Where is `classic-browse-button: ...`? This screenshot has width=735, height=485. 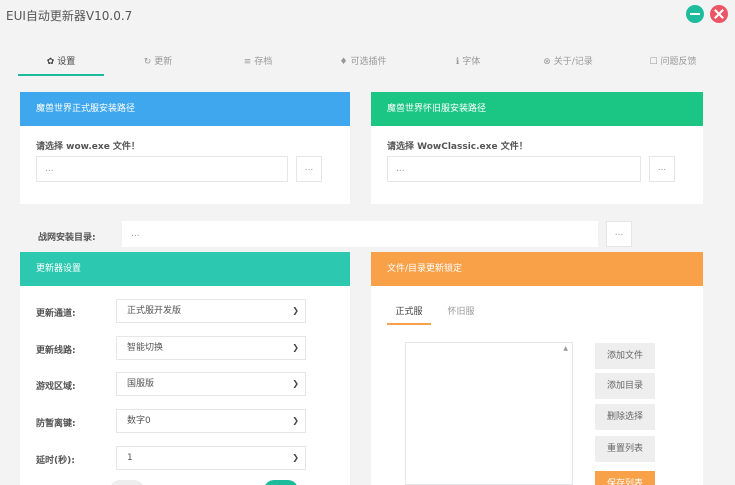
classic-browse-button: ... is located at coordinates (662, 169).